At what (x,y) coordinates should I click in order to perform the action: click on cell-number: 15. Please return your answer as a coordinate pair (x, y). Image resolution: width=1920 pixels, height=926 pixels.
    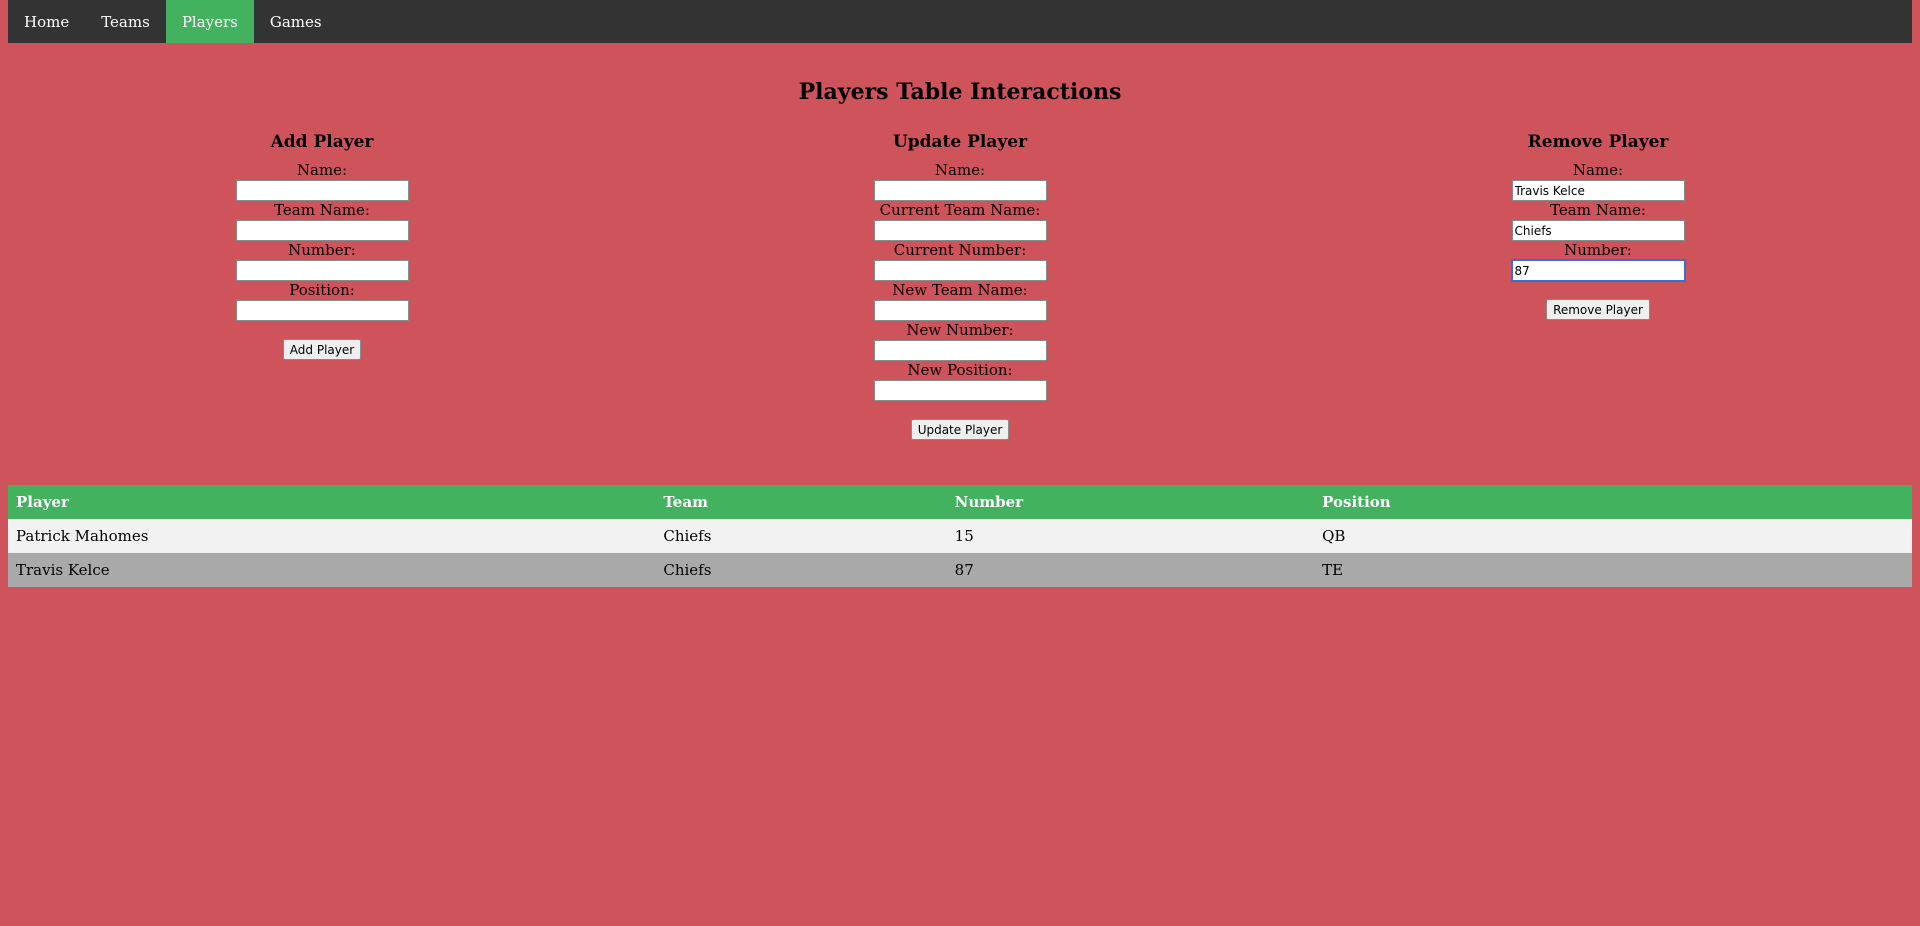
    Looking at the image, I should click on (1130, 536).